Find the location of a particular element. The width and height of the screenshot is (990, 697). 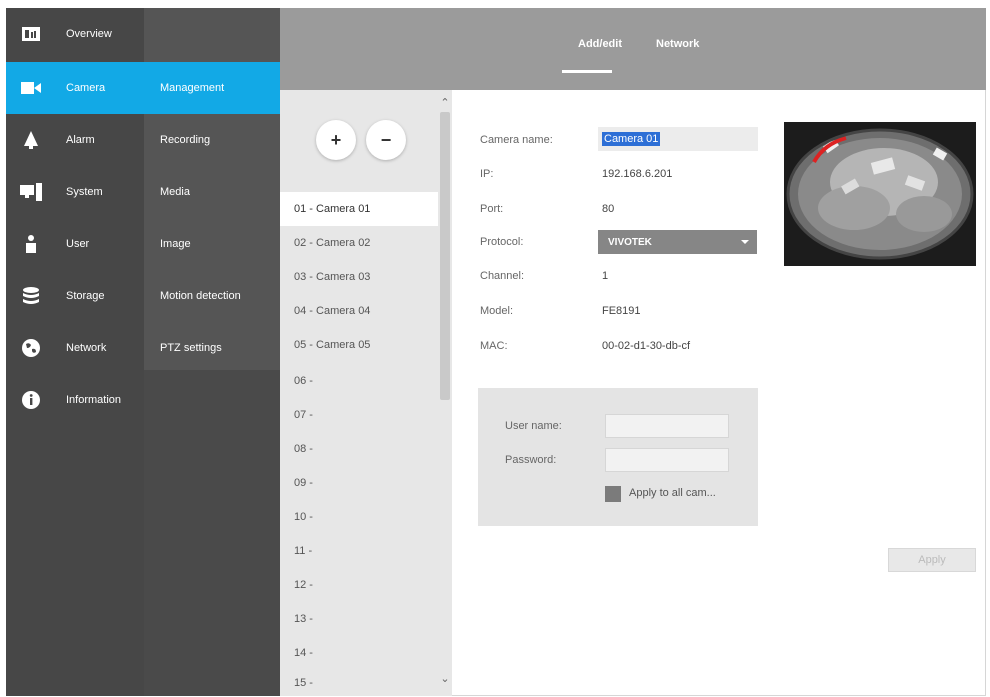

nav-item-overview: Overview is located at coordinates (75, 34).